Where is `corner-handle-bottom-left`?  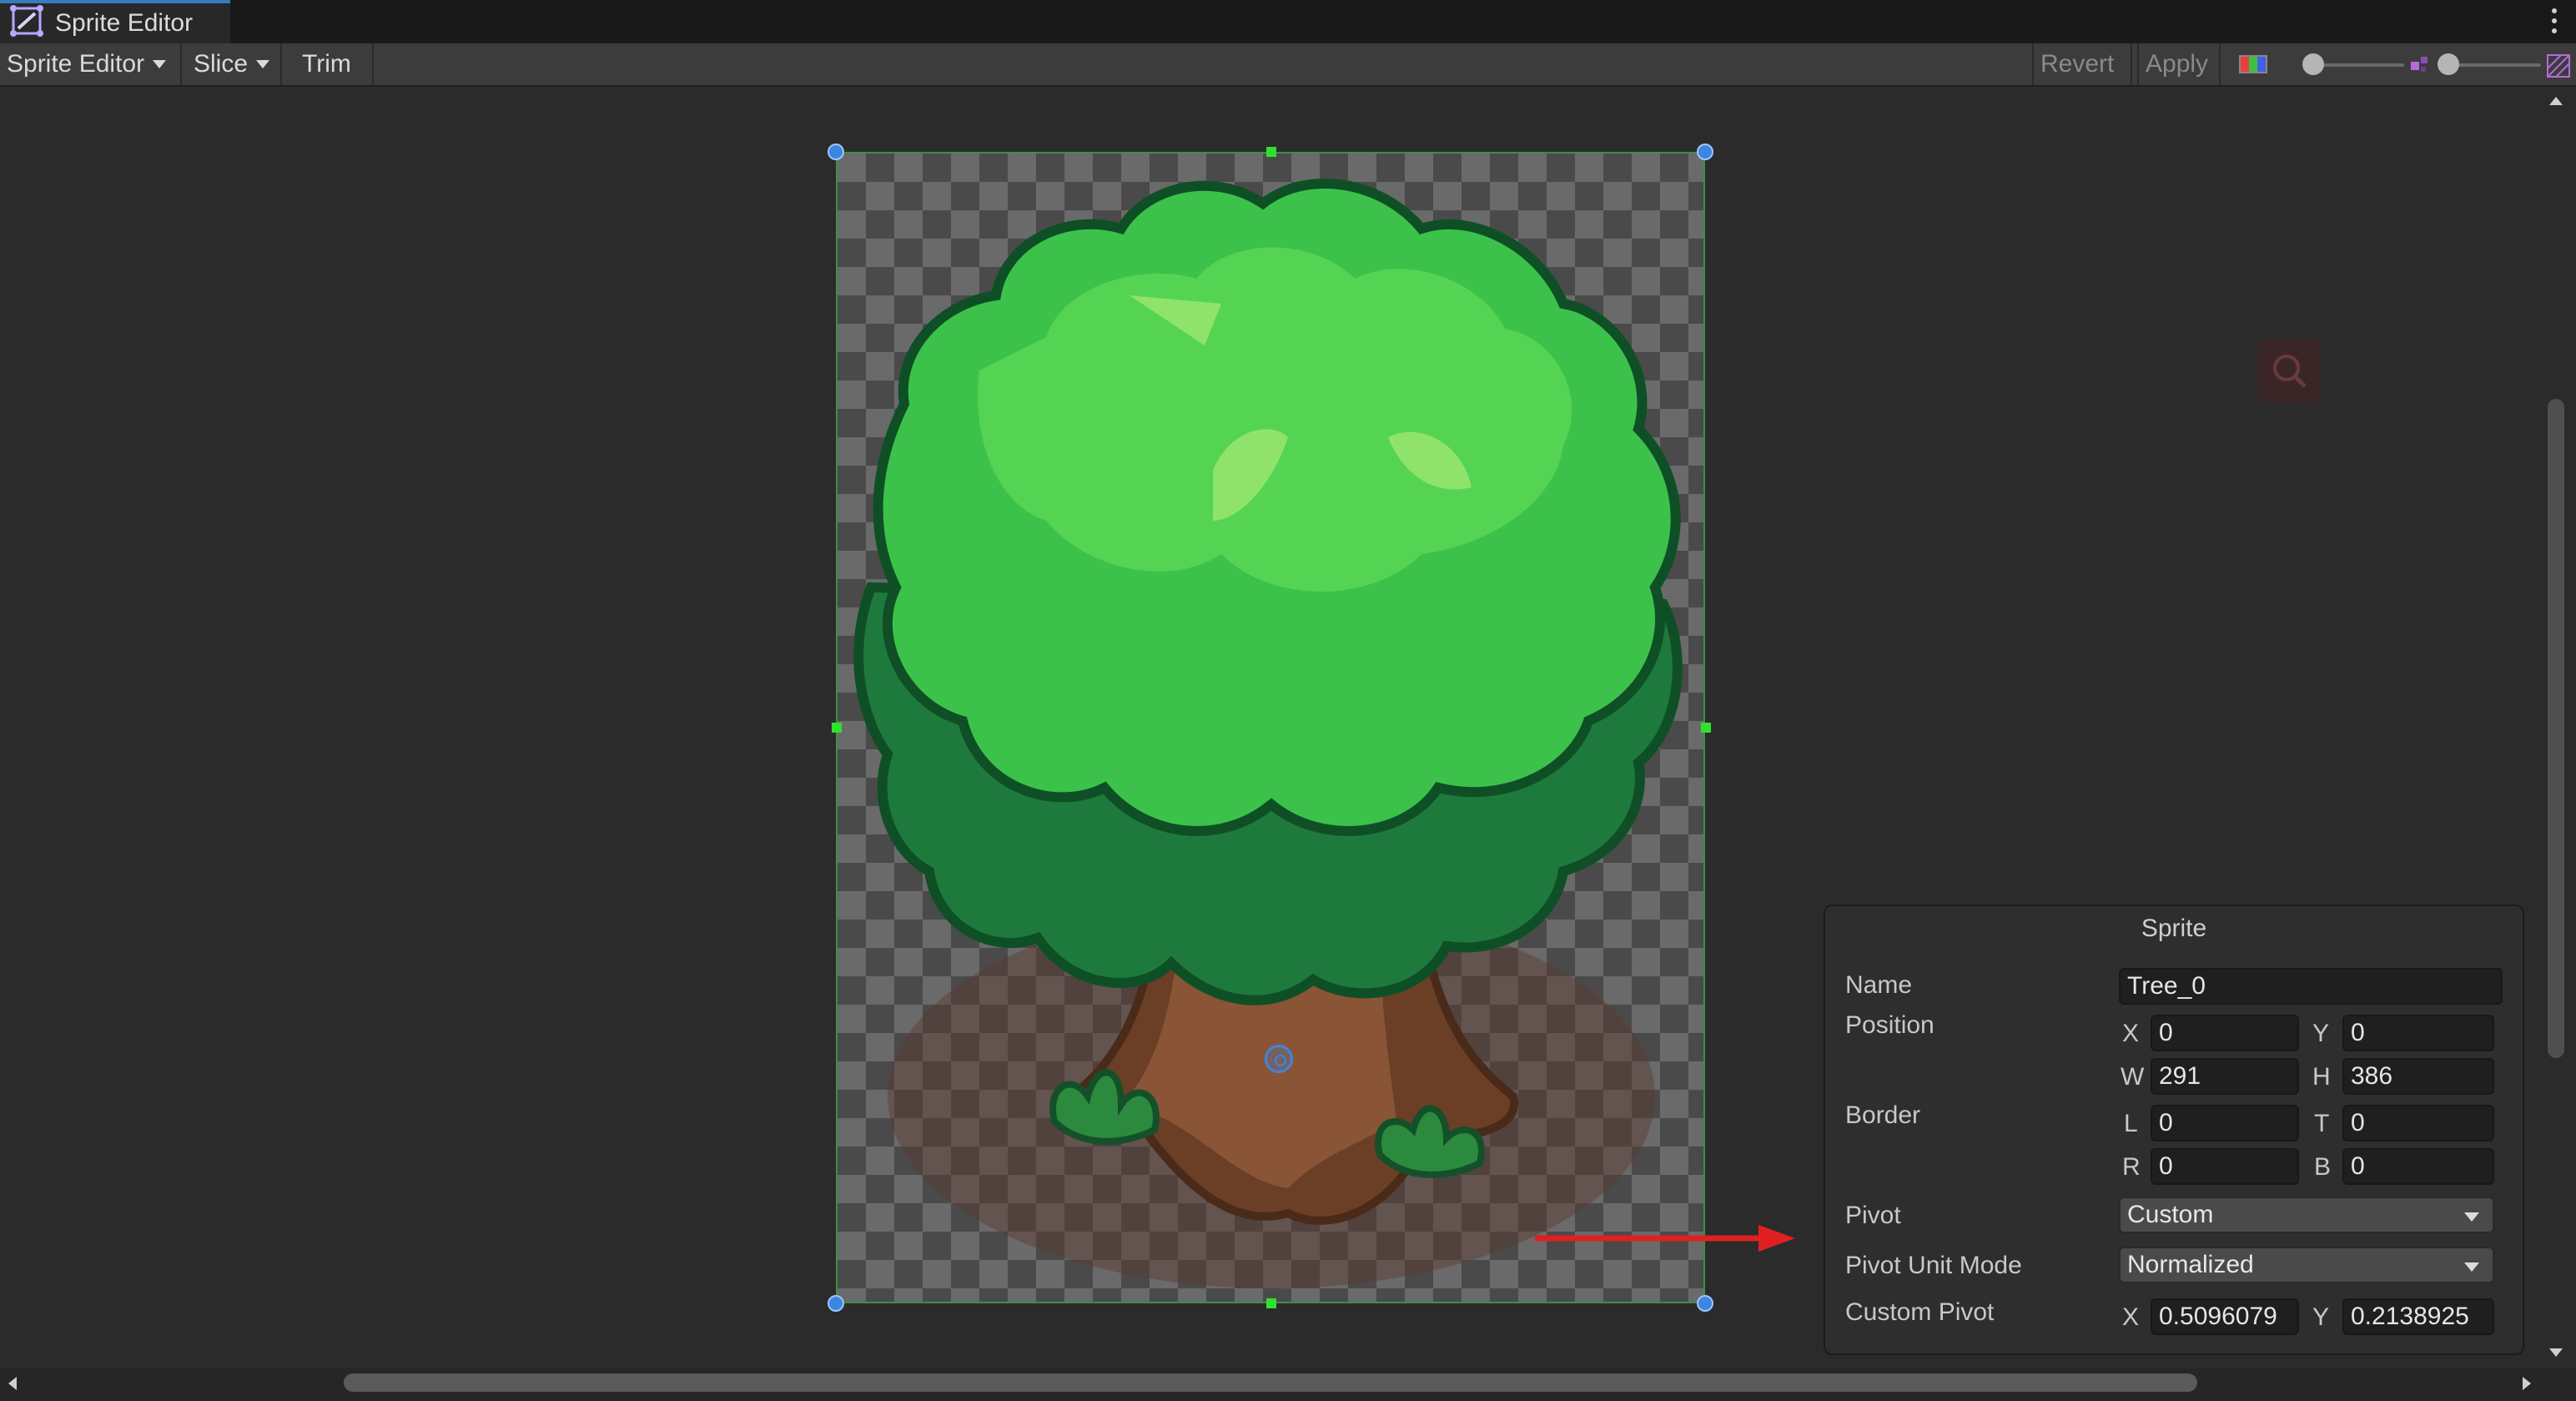 corner-handle-bottom-left is located at coordinates (836, 1303).